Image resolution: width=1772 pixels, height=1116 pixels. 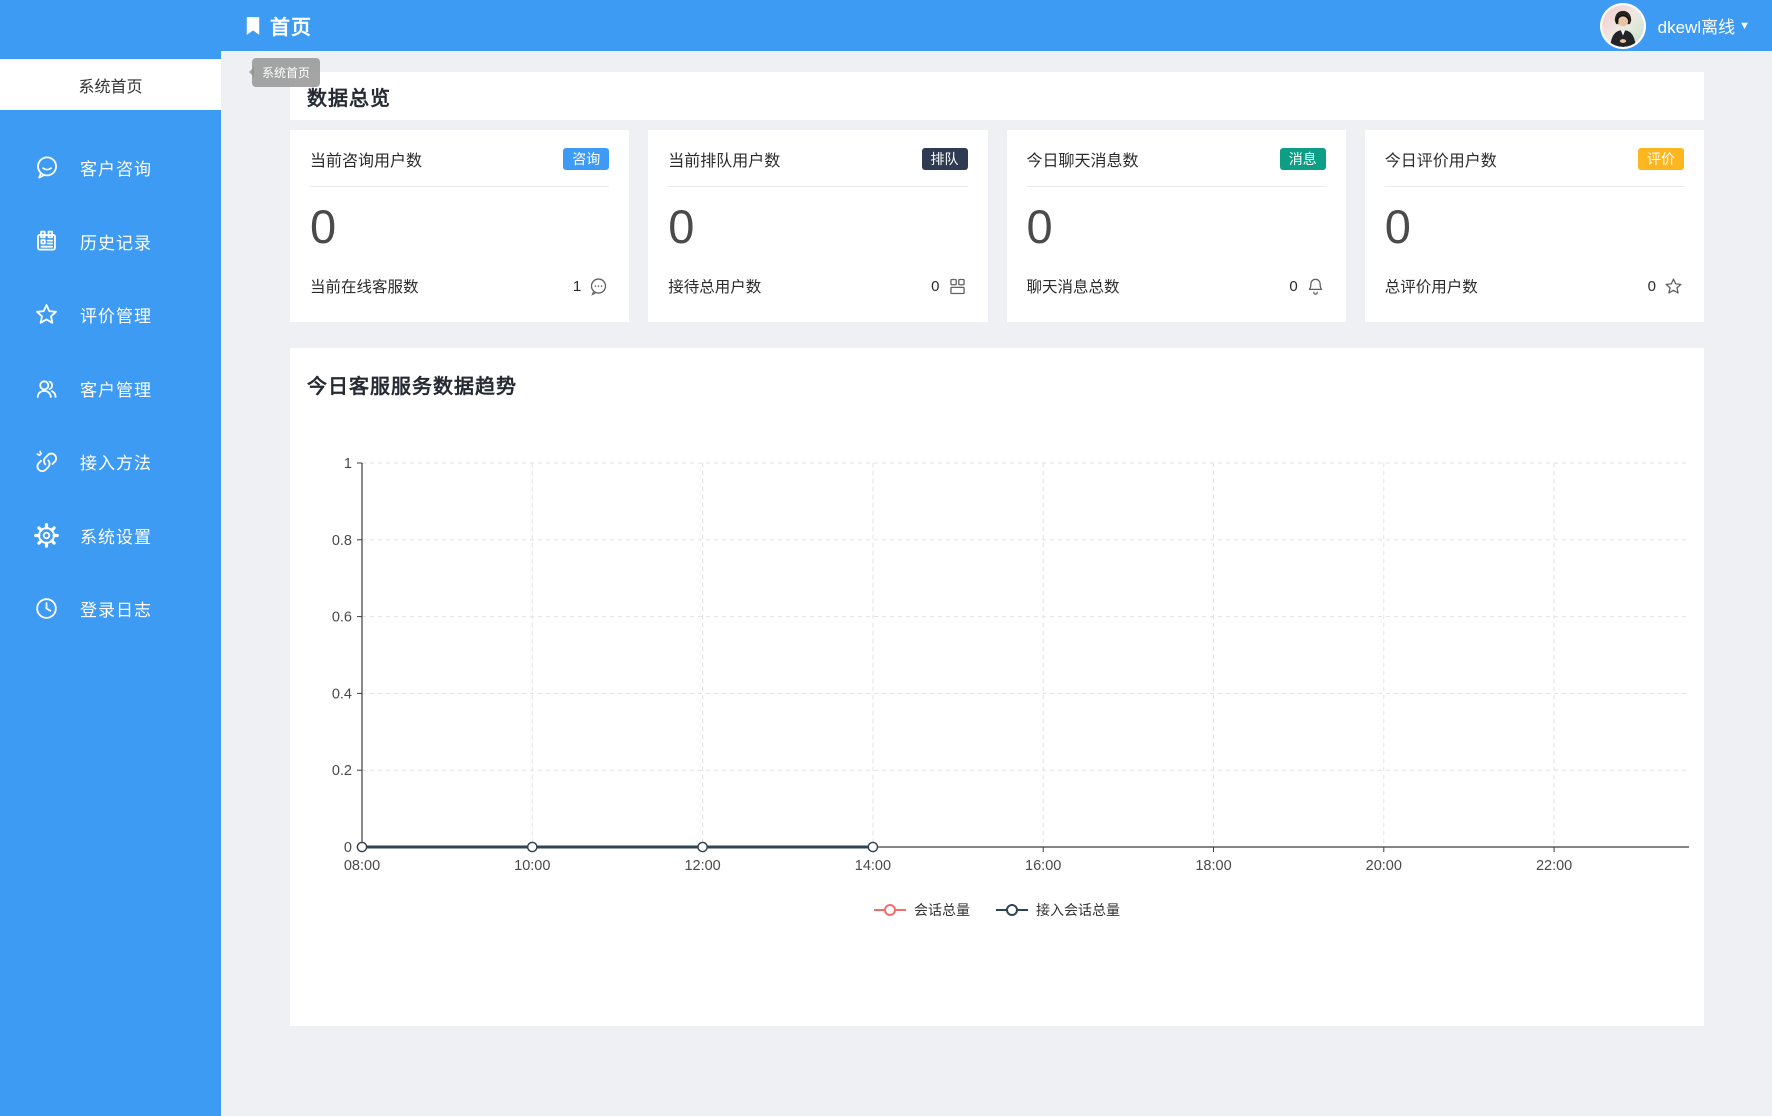 I want to click on avatar, so click(x=1622, y=25).